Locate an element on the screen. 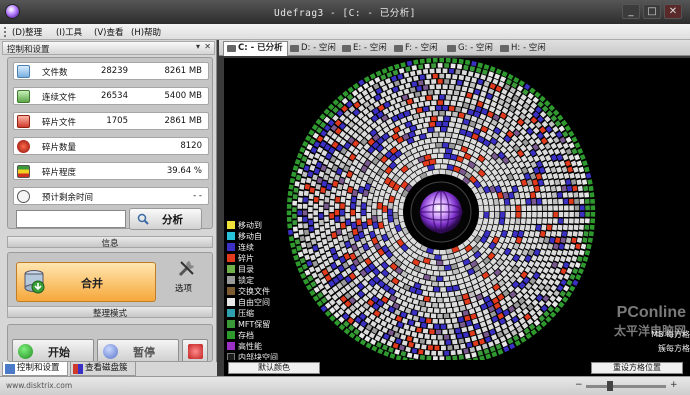 Image resolution: width=690 pixels, height=395 pixels. stop-button is located at coordinates (195, 350).